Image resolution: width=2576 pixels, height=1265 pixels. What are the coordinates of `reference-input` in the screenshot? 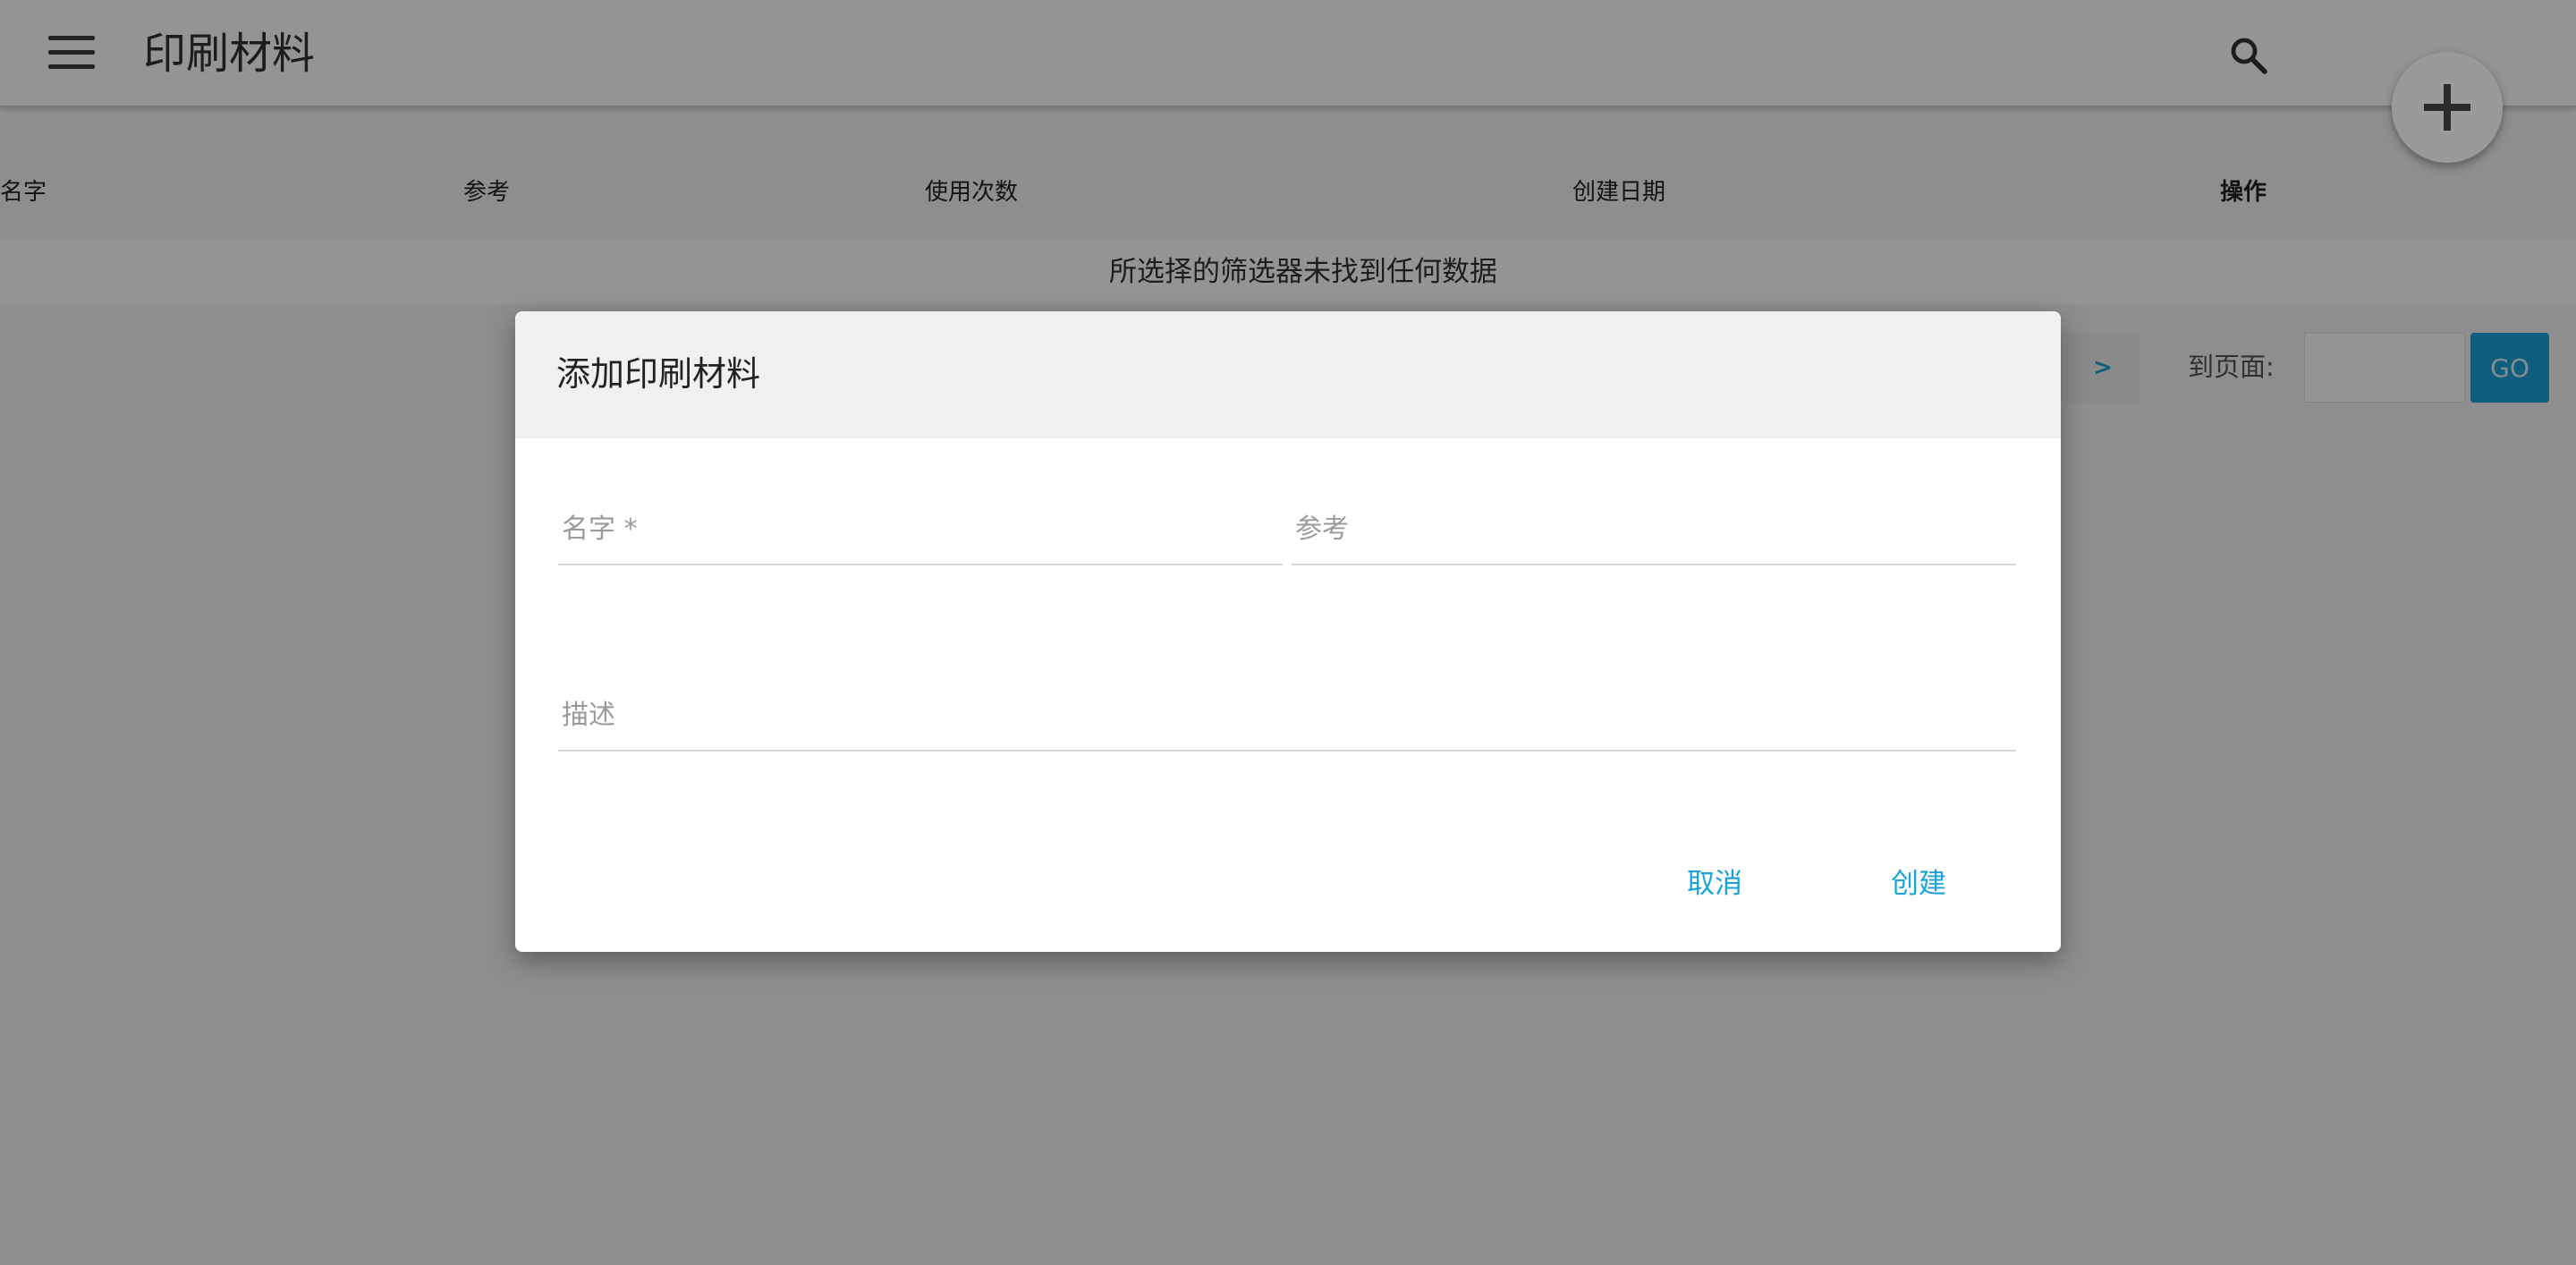 It's located at (1654, 528).